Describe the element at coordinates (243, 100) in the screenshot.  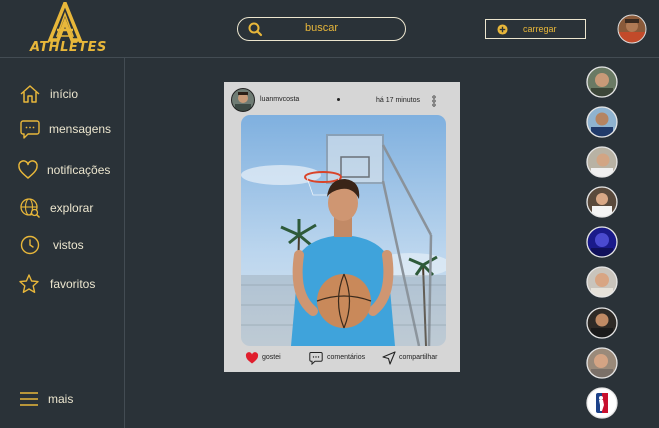
I see `post-author-avatar` at that location.